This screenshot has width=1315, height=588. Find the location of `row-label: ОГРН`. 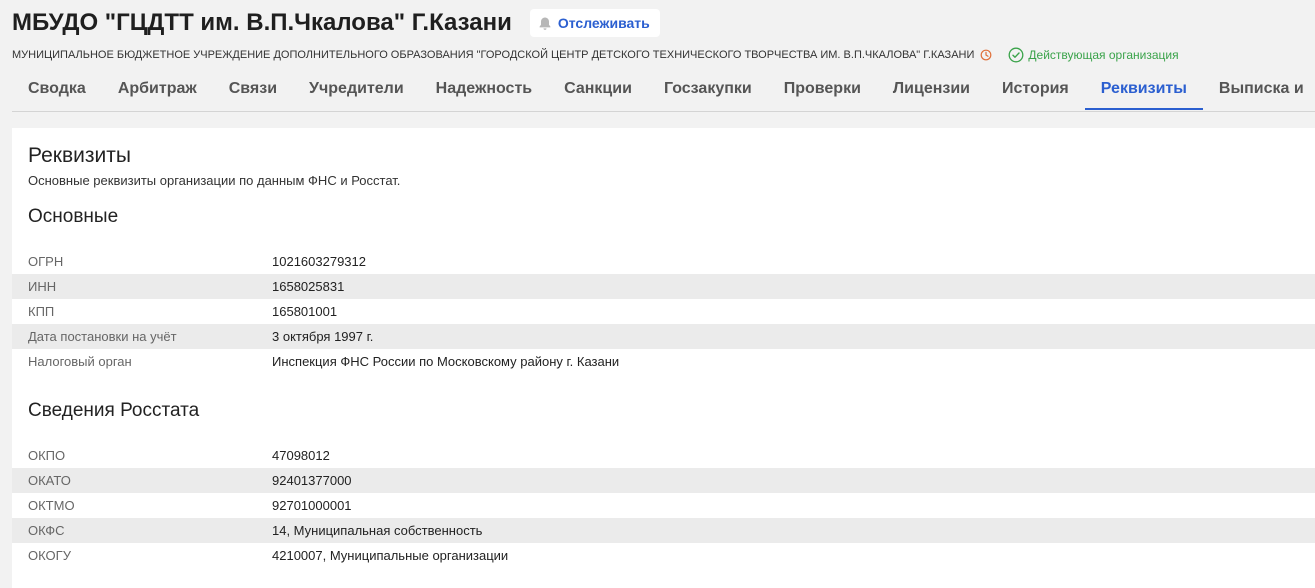

row-label: ОГРН is located at coordinates (46, 261).